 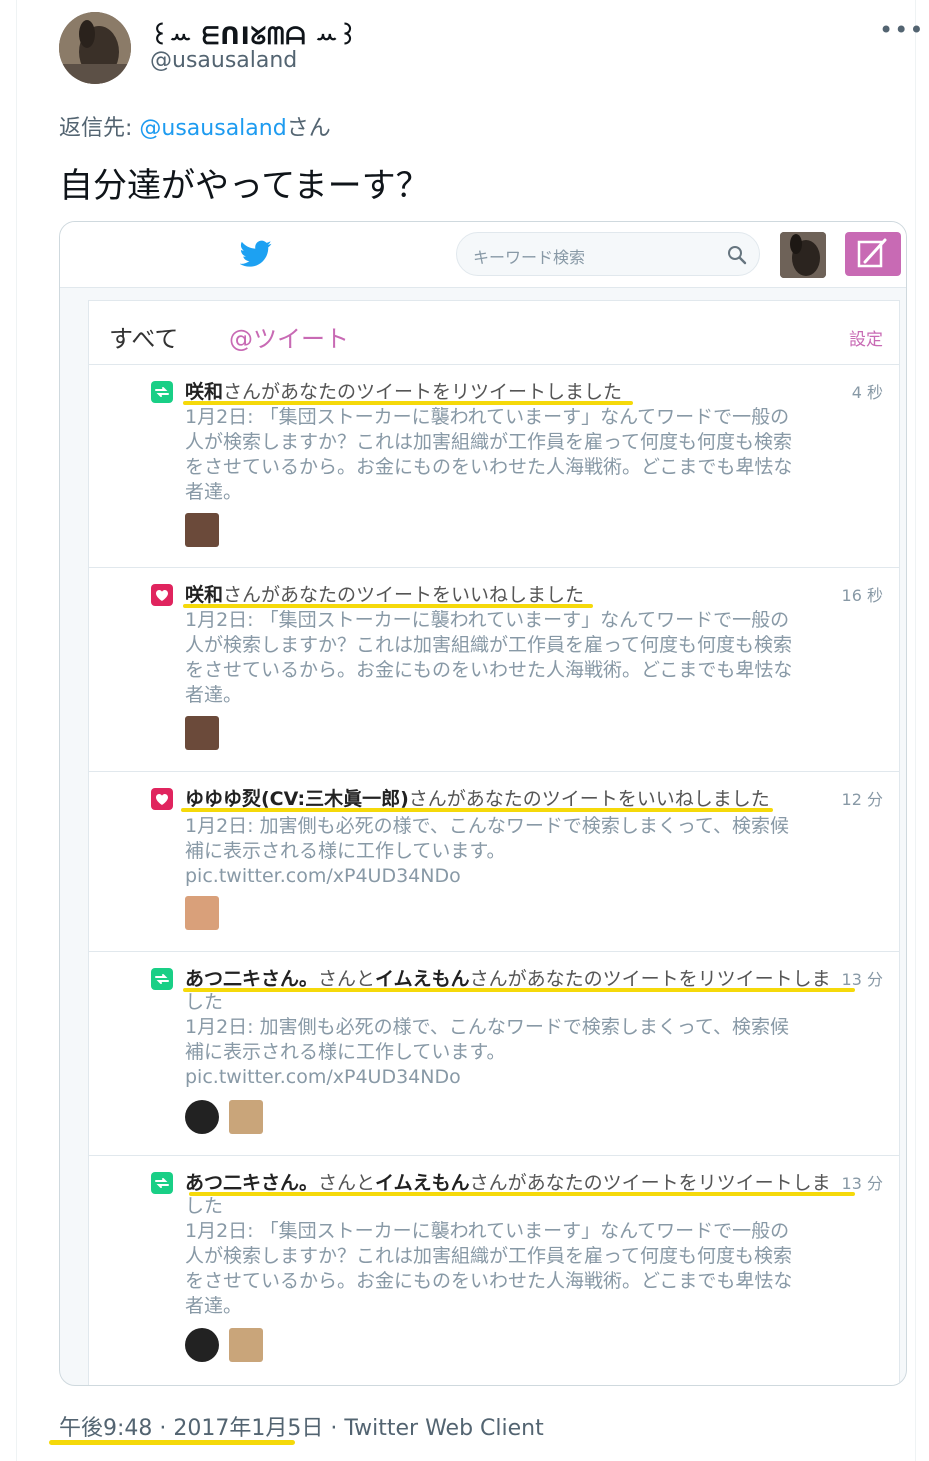 I want to click on notification-title: 咲和さんがあなたのツイートをいいねしました, so click(x=384, y=593).